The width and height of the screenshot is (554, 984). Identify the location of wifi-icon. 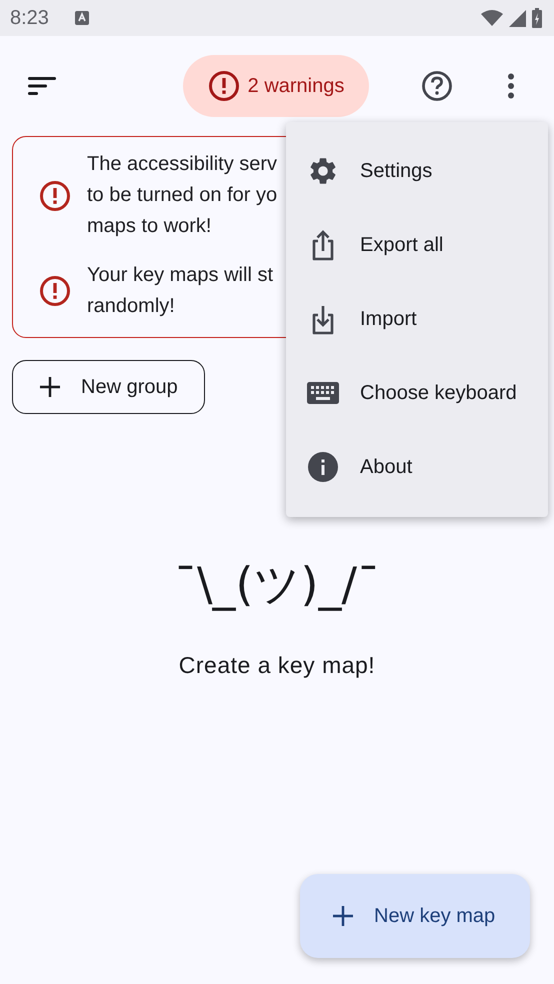
(492, 18).